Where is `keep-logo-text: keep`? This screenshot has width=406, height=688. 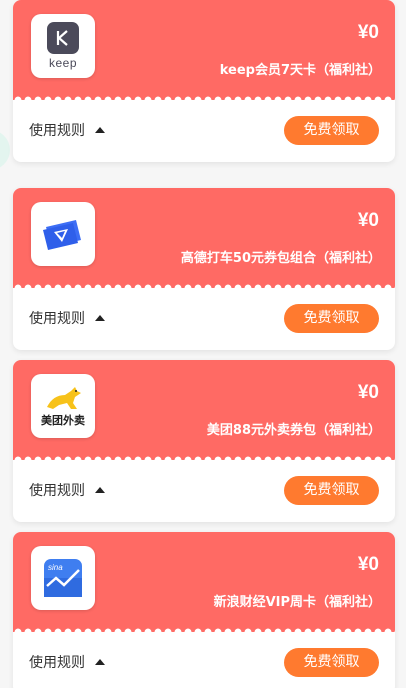
keep-logo-text: keep is located at coordinates (63, 63).